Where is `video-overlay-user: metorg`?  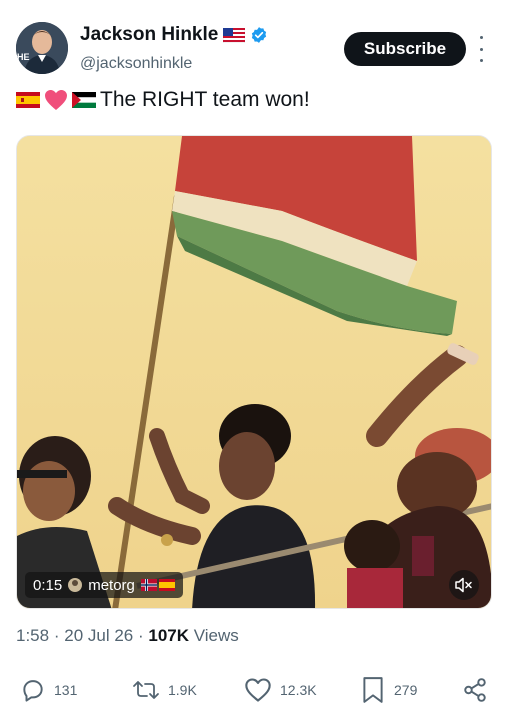
video-overlay-user: metorg is located at coordinates (111, 585).